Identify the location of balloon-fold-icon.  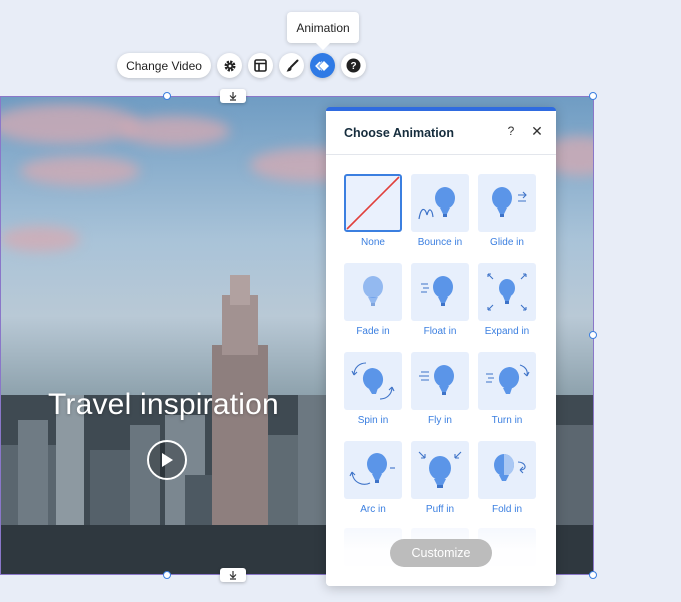
(510, 467).